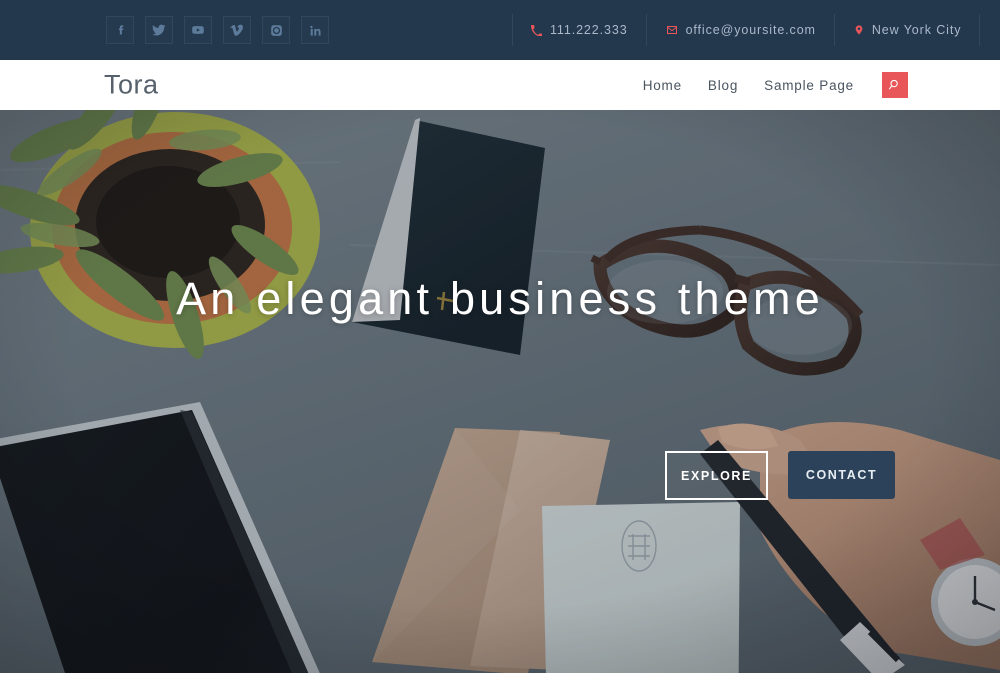 The width and height of the screenshot is (1000, 690). Describe the element at coordinates (716, 475) in the screenshot. I see `explore-button: EXPLORE` at that location.